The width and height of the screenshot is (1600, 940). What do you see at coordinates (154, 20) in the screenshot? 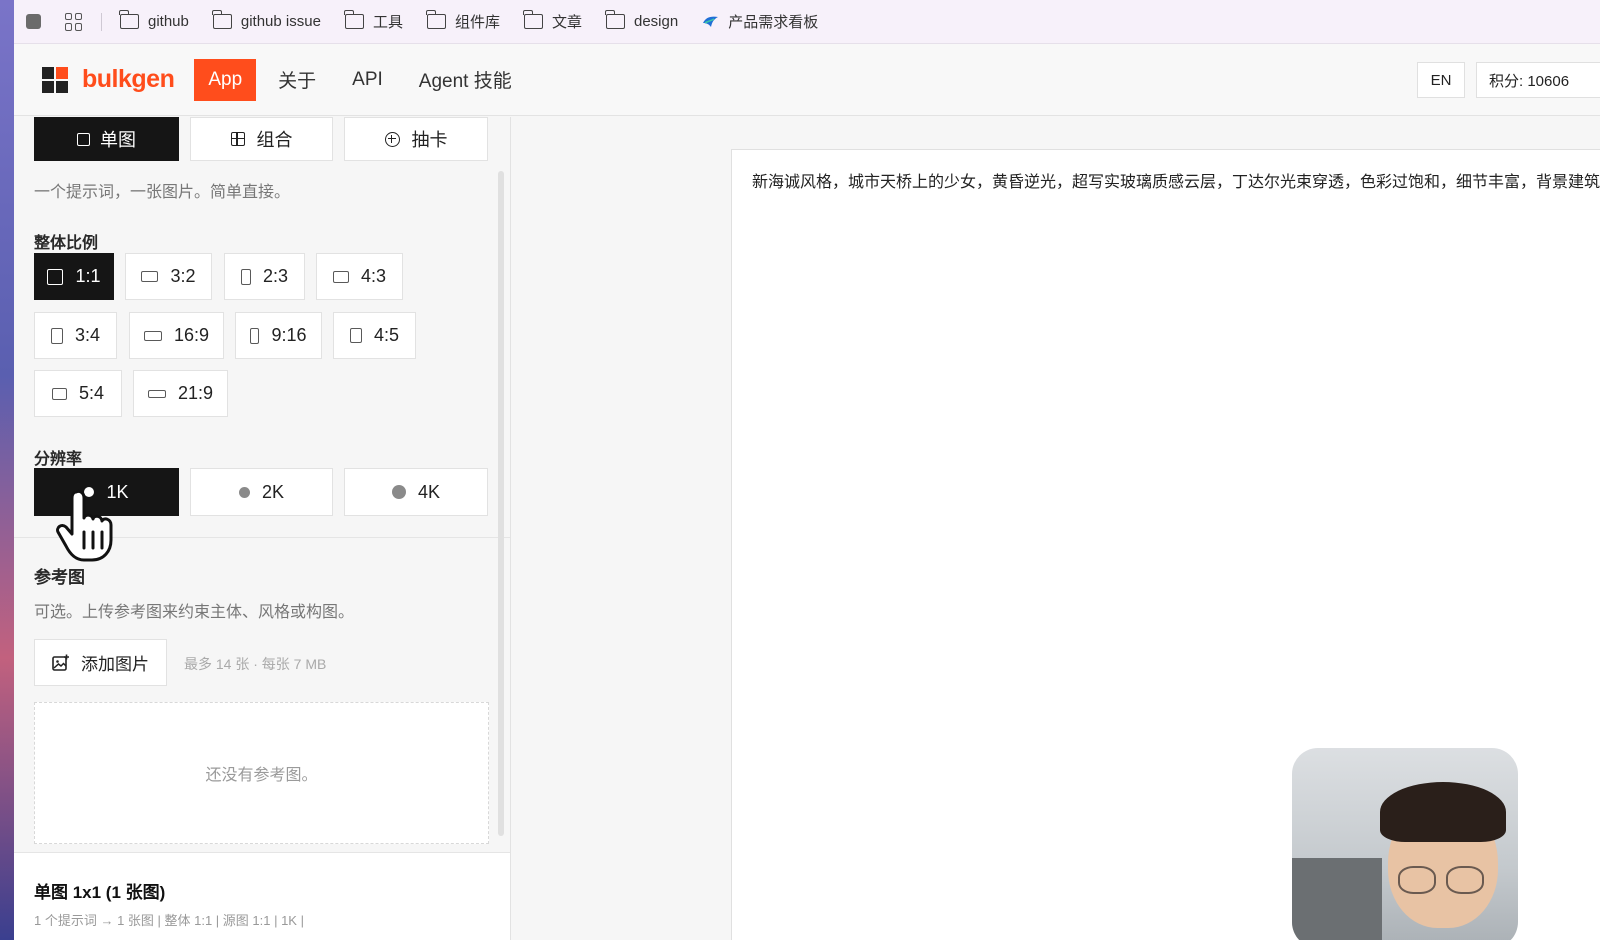
I see `bookmark-github: github` at bounding box center [154, 20].